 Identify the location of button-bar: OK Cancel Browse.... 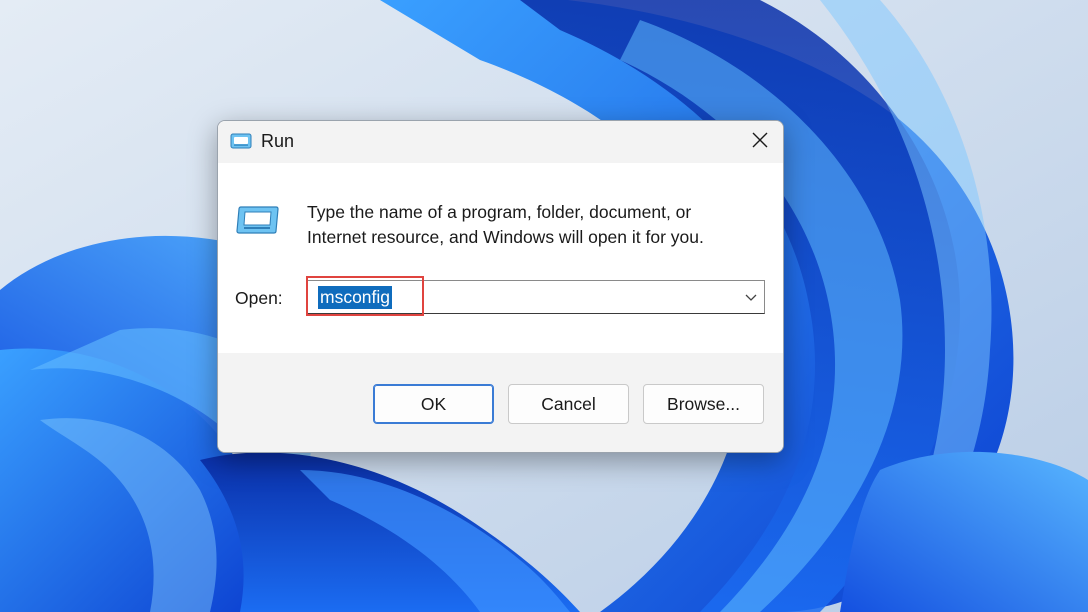
(500, 402).